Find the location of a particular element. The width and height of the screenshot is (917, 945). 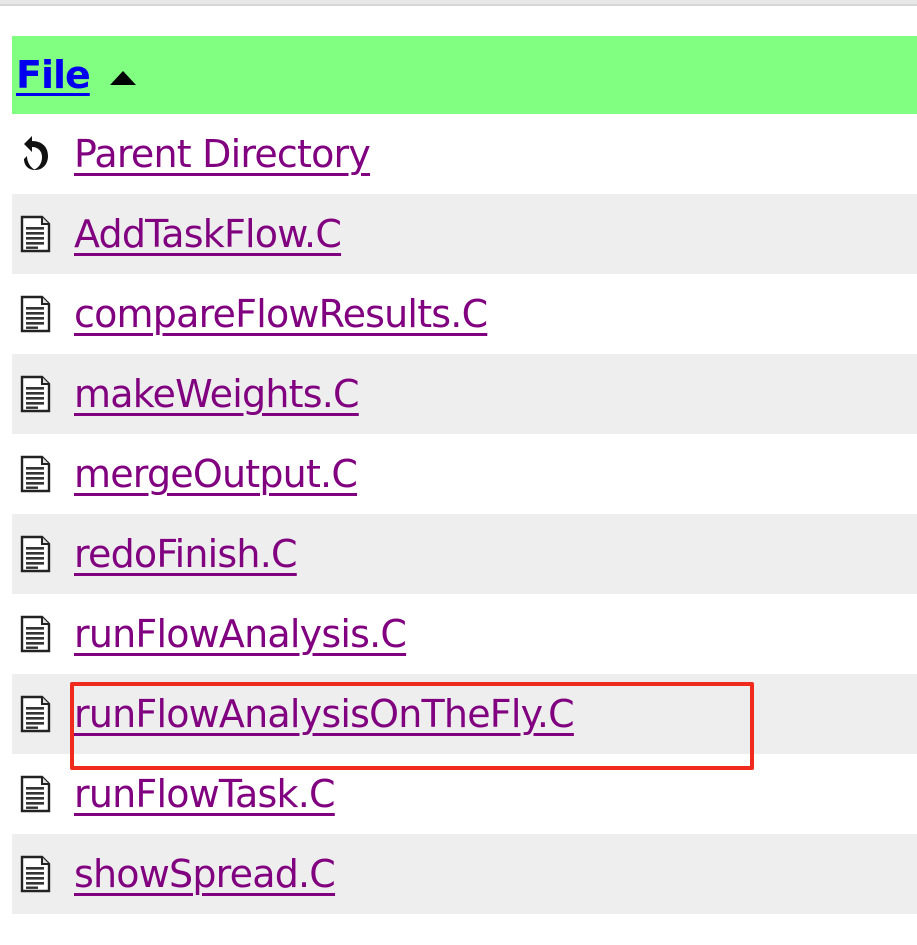

table-row: showSpread.C is located at coordinates (464, 874).